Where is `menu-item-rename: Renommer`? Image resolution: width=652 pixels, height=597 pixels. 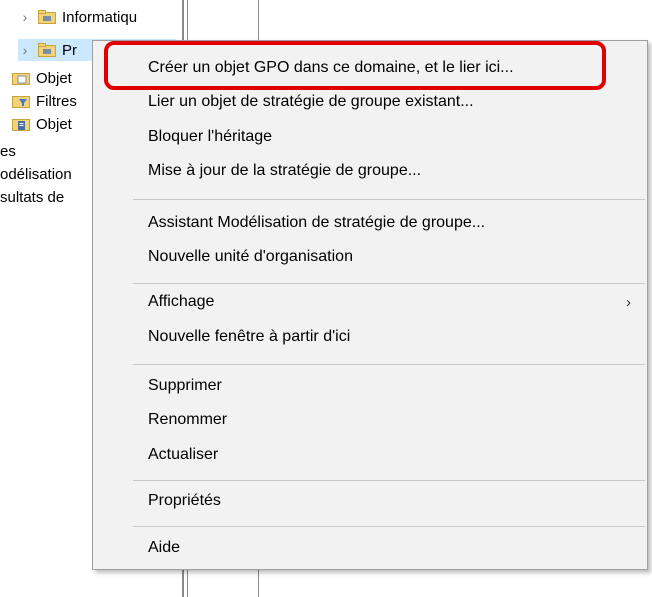 menu-item-rename: Renommer is located at coordinates (370, 420).